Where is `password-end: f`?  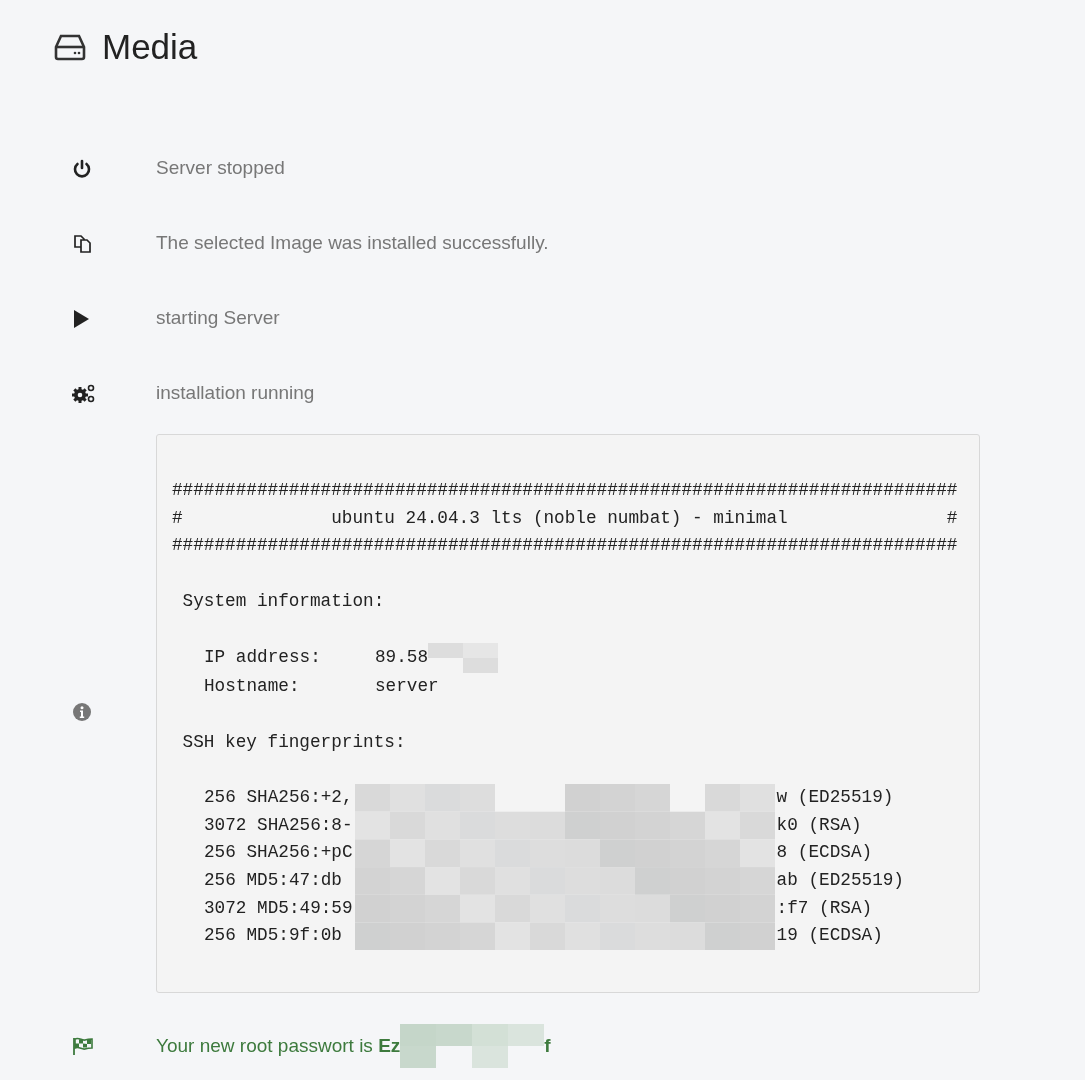
password-end: f is located at coordinates (547, 1045).